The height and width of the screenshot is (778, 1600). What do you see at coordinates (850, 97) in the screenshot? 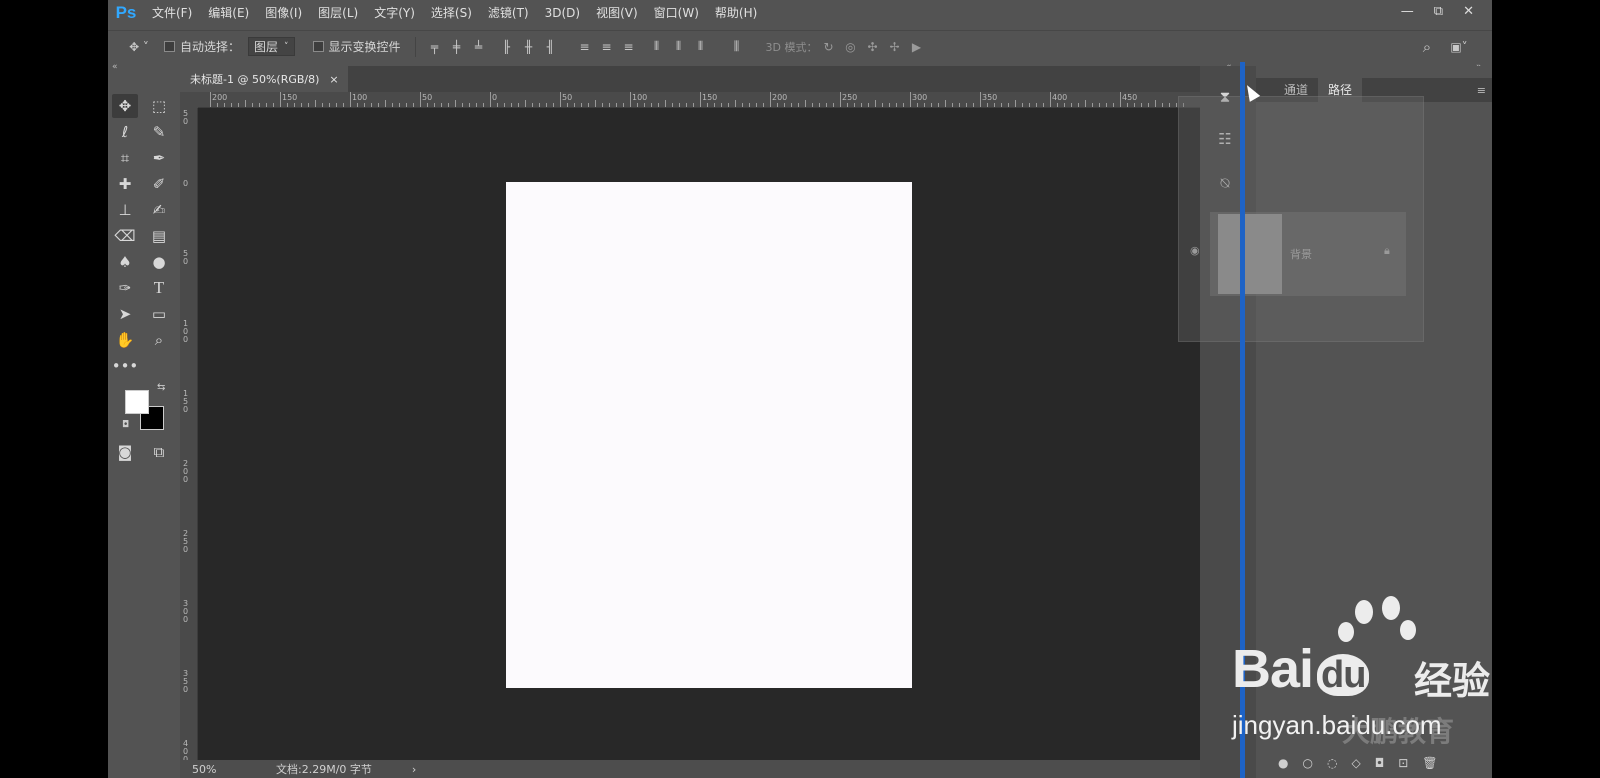
I see `ruler-h-label: 250` at bounding box center [850, 97].